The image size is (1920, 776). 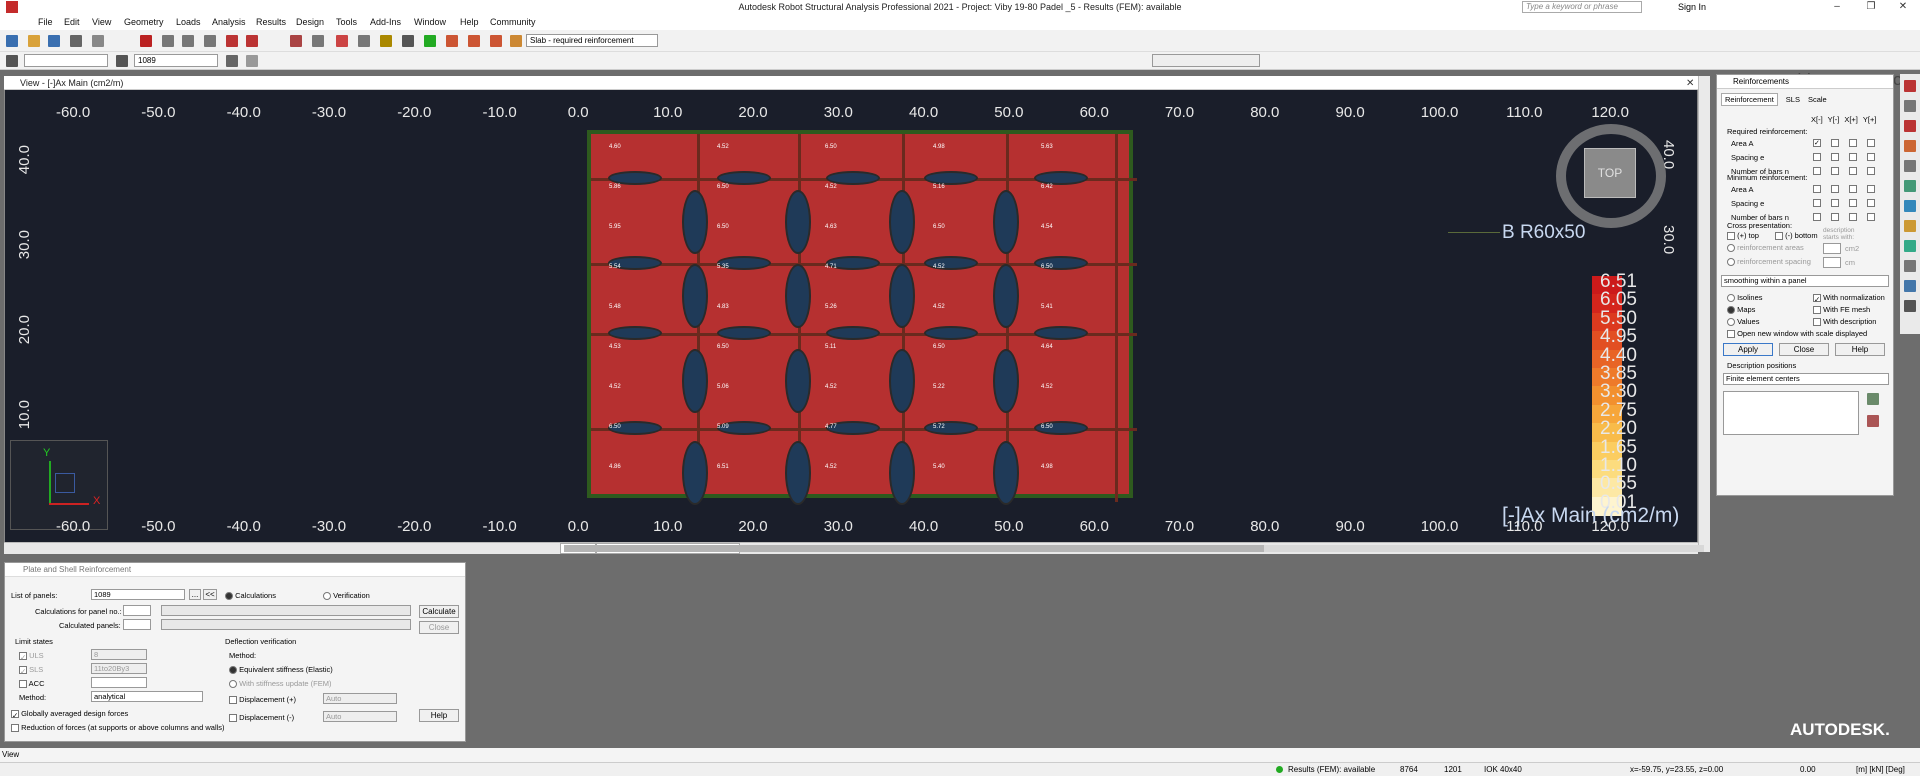 What do you see at coordinates (1832, 262) in the screenshot?
I see `spacing-field` at bounding box center [1832, 262].